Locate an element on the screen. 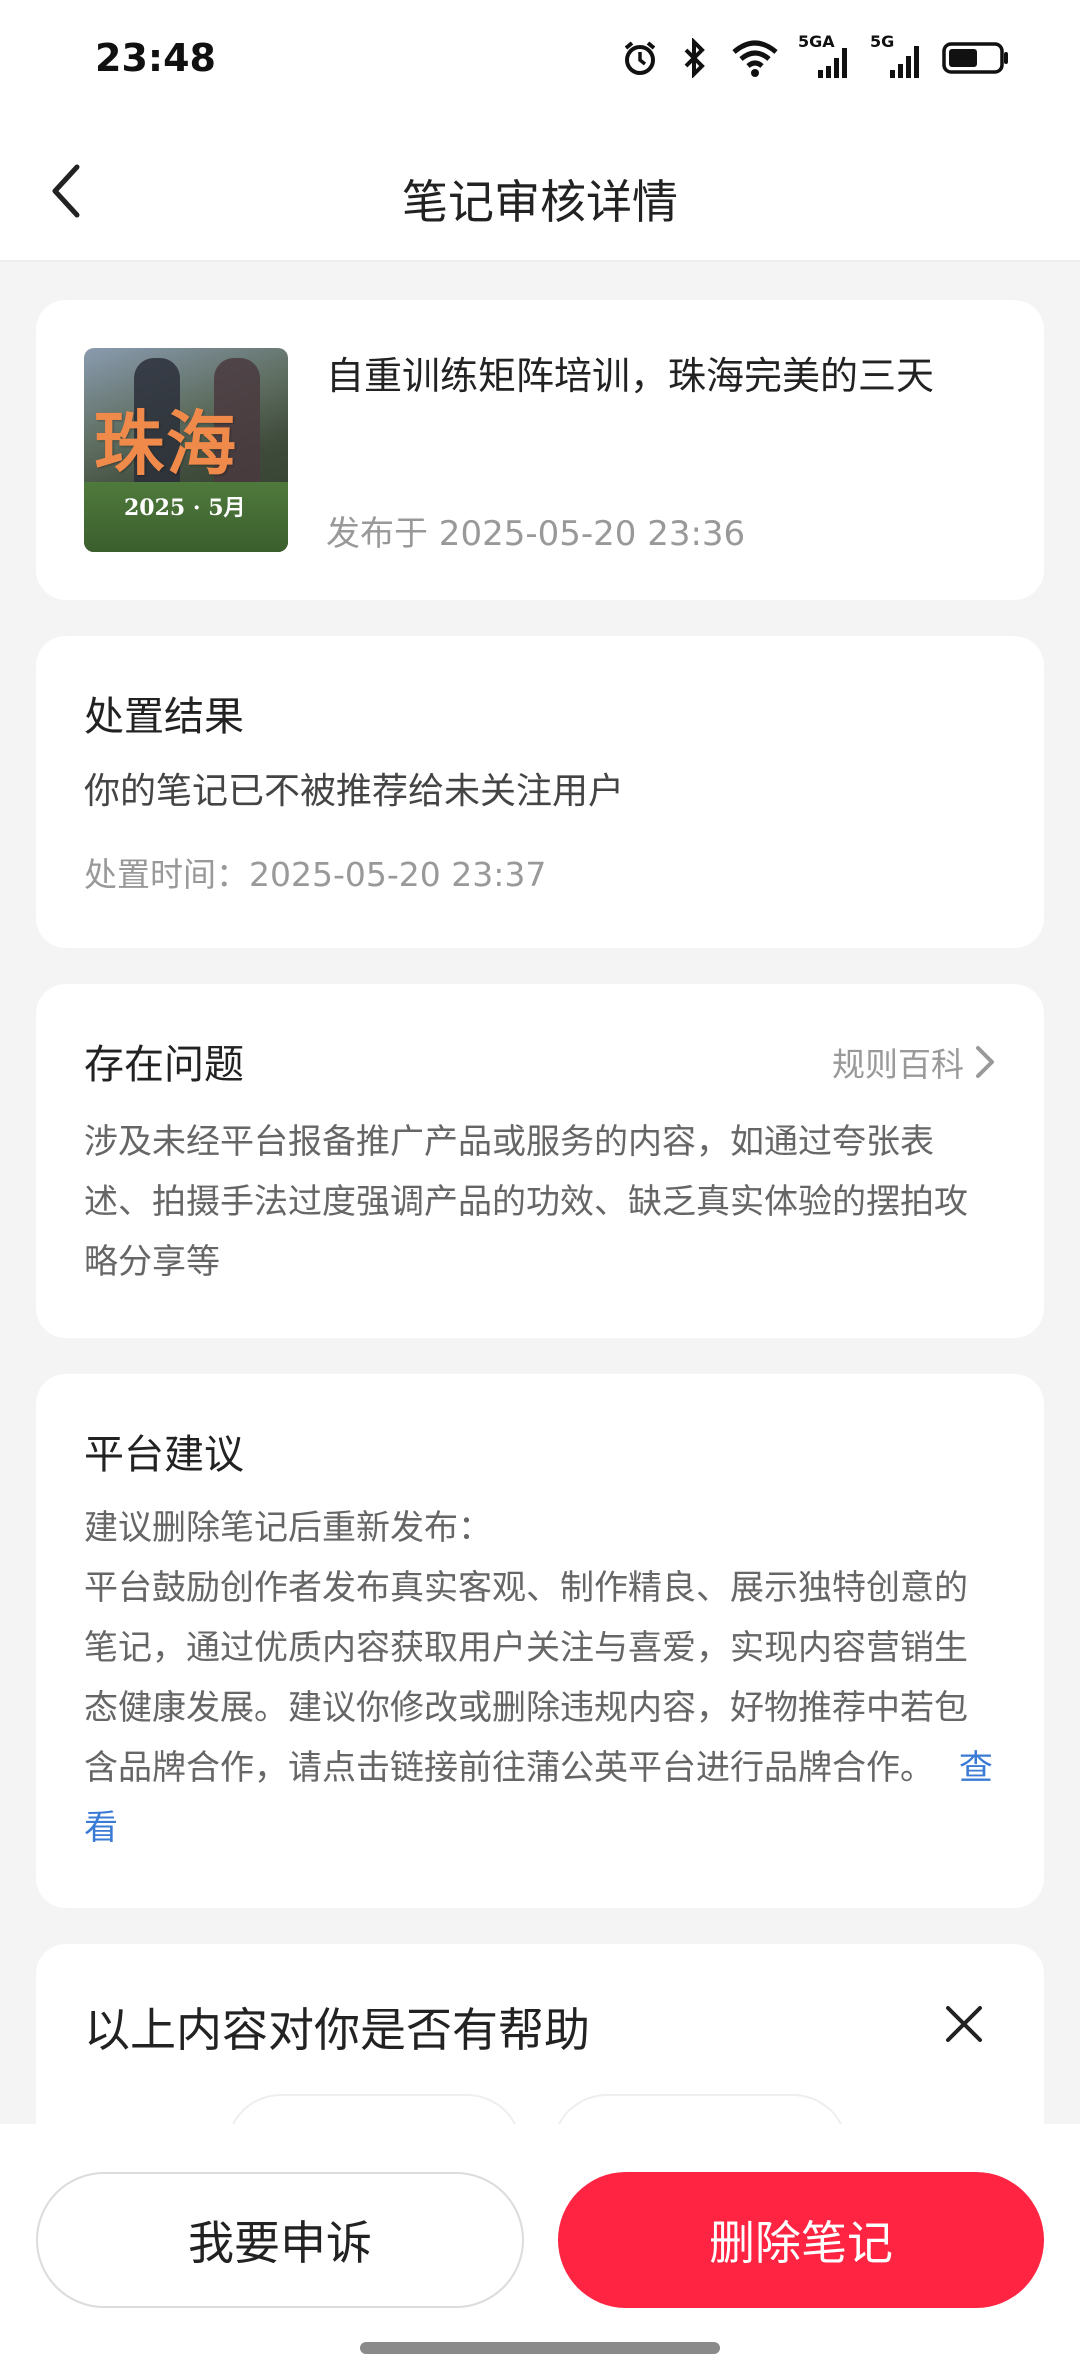 The height and width of the screenshot is (2374, 1080). thumbnail-date: 2025 · 5月 is located at coordinates (185, 508).